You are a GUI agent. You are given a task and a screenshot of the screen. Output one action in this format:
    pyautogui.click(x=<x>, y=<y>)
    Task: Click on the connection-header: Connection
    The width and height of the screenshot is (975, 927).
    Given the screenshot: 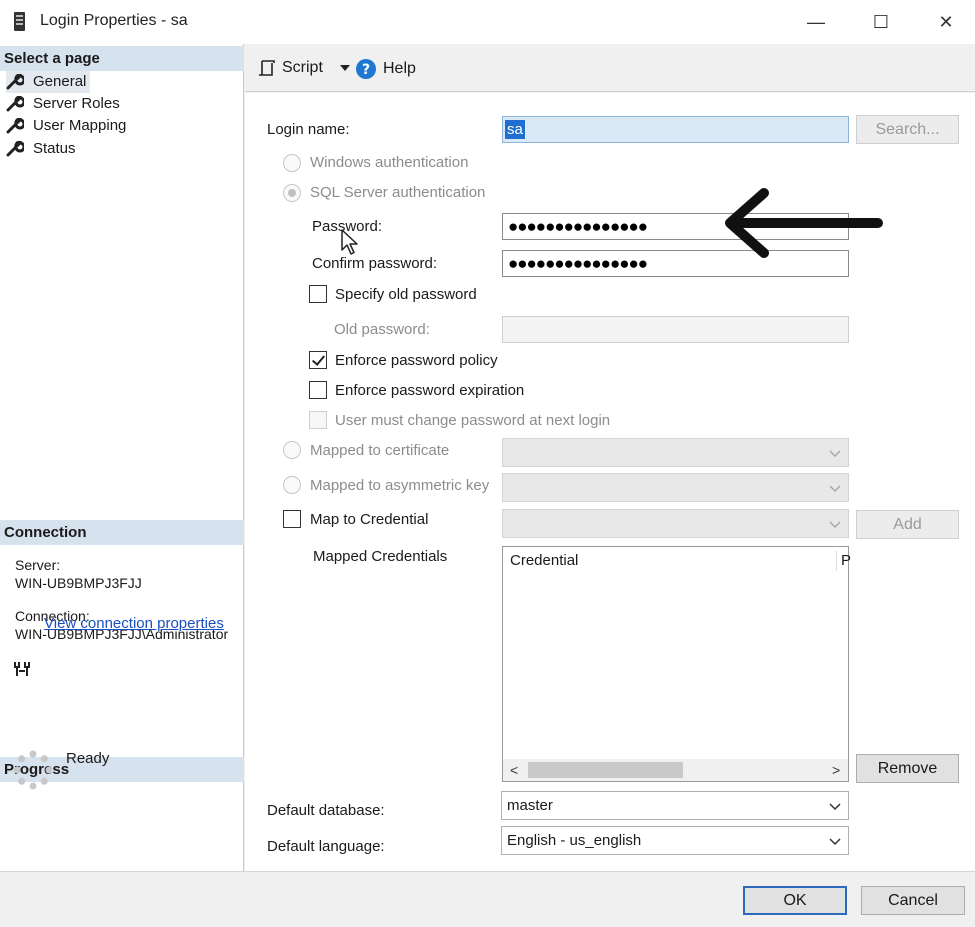 What is the action you would take?
    pyautogui.click(x=122, y=532)
    